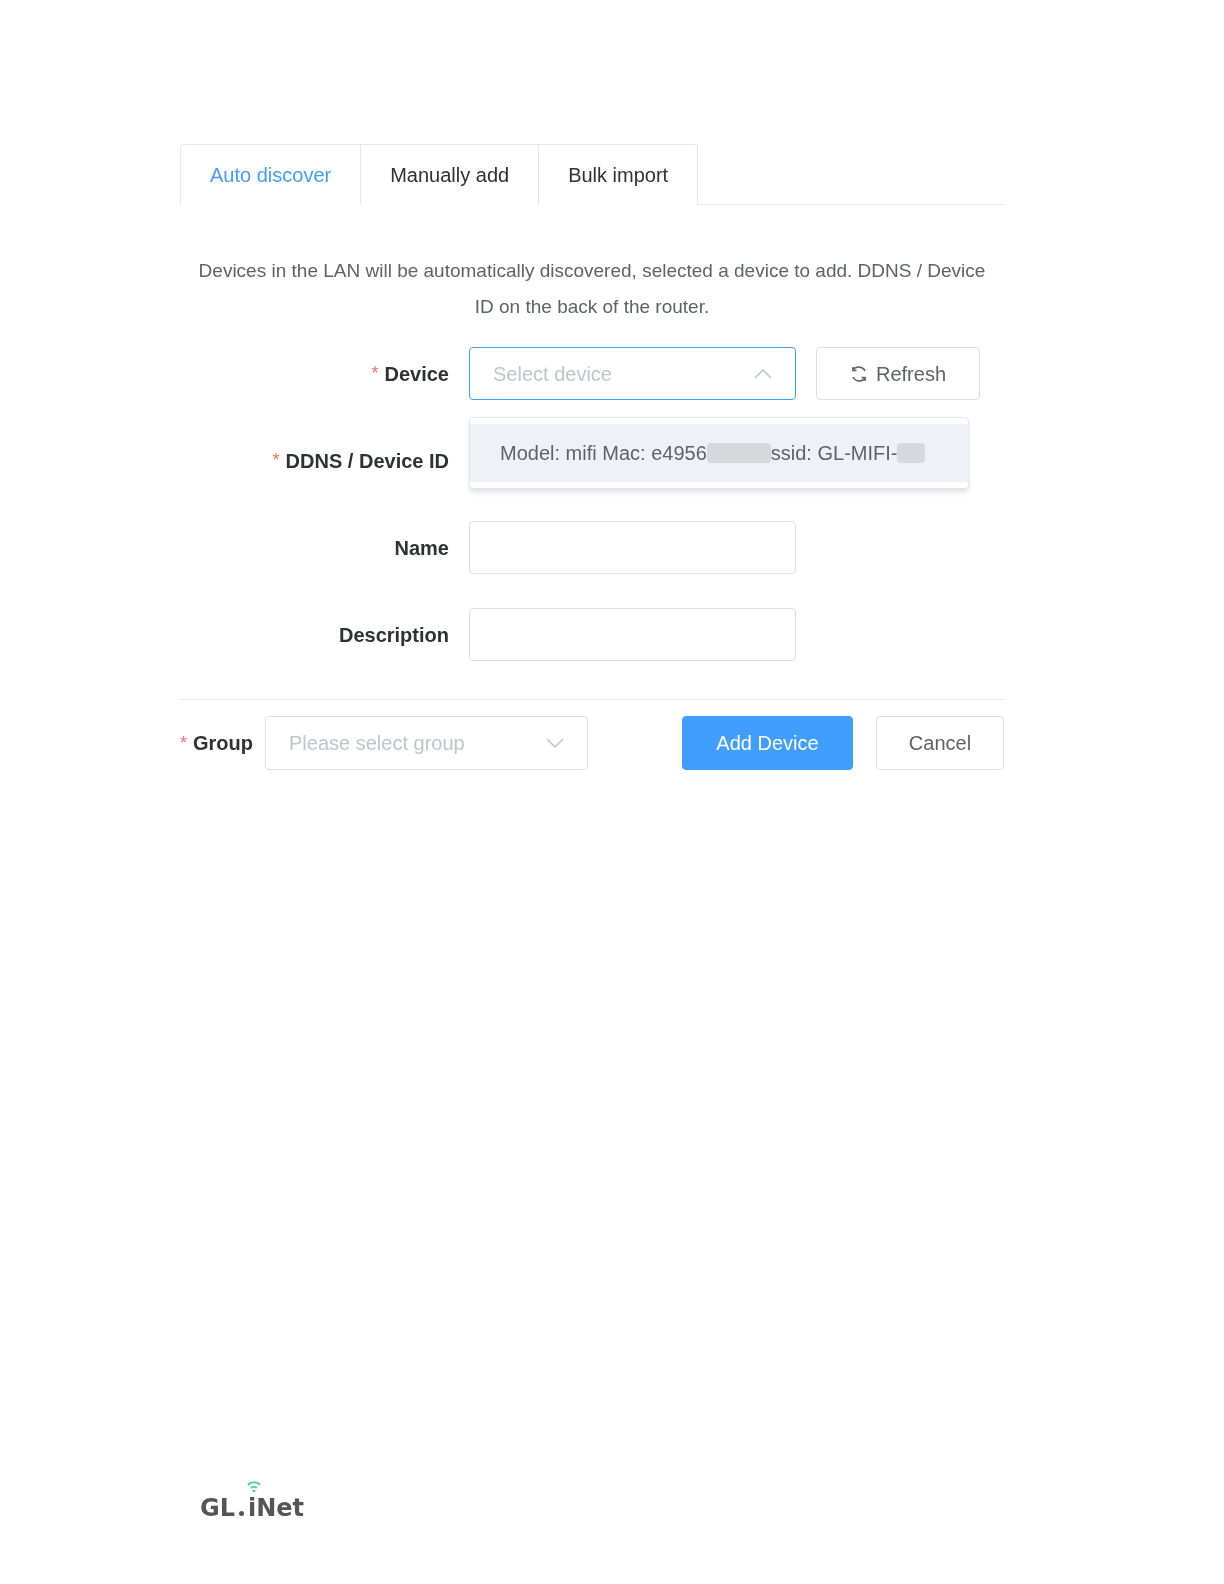 This screenshot has height=1584, width=1224. Describe the element at coordinates (555, 743) in the screenshot. I see `chevron-down-icon` at that location.